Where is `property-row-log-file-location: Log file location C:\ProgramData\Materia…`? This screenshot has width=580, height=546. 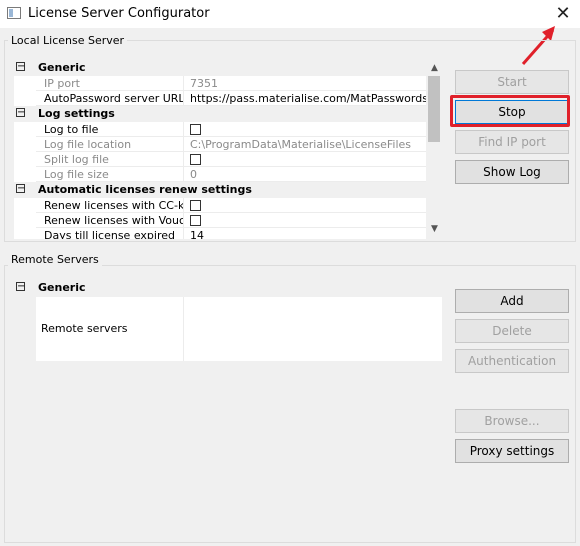
property-row-log-file-location: Log file location C:\ProgramData\Materia… is located at coordinates (231, 144).